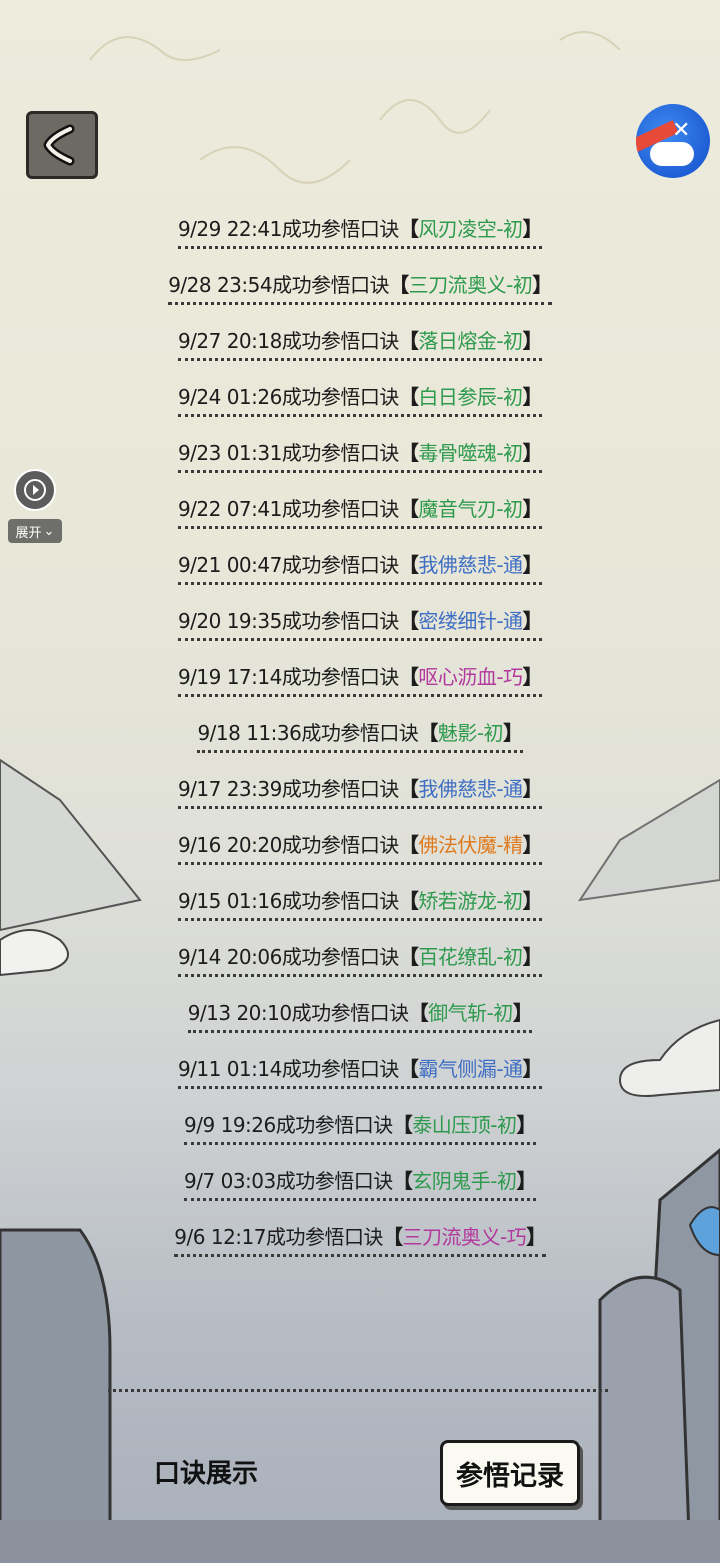  I want to click on record-skill: 三刀流奥义-巧, so click(464, 1237).